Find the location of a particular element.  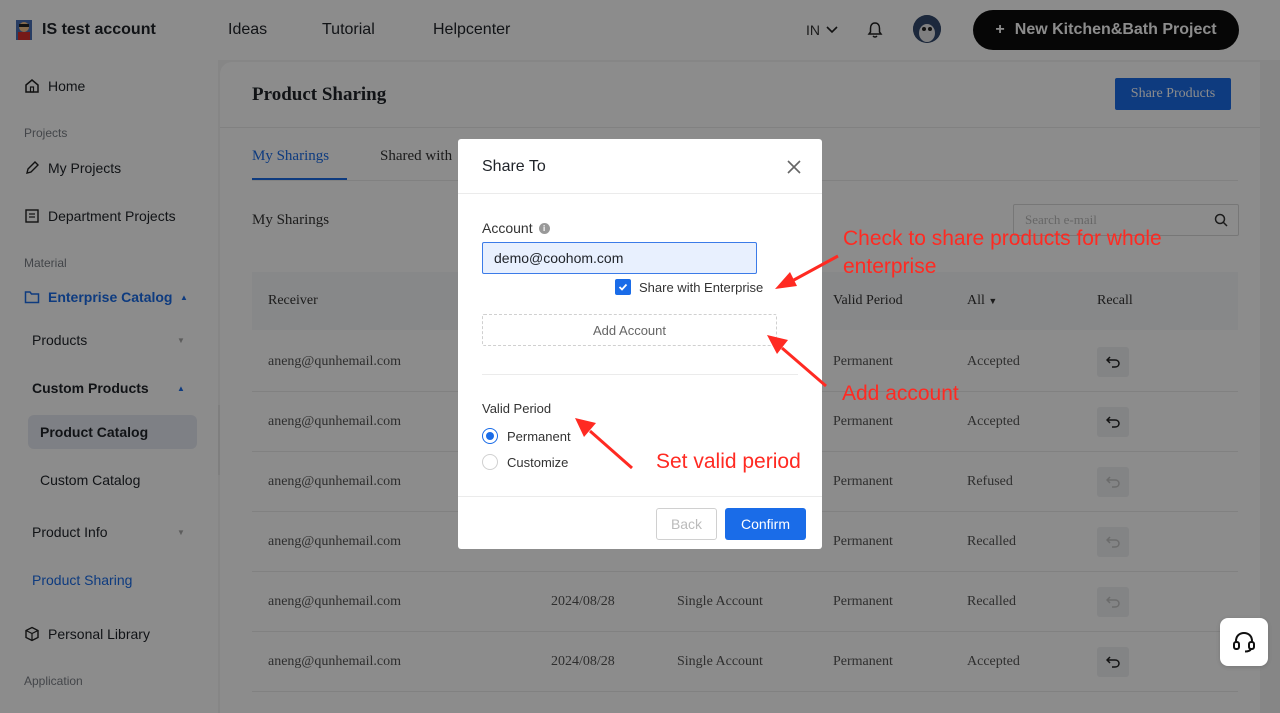

annotation-add-account: Add account is located at coordinates (900, 393).